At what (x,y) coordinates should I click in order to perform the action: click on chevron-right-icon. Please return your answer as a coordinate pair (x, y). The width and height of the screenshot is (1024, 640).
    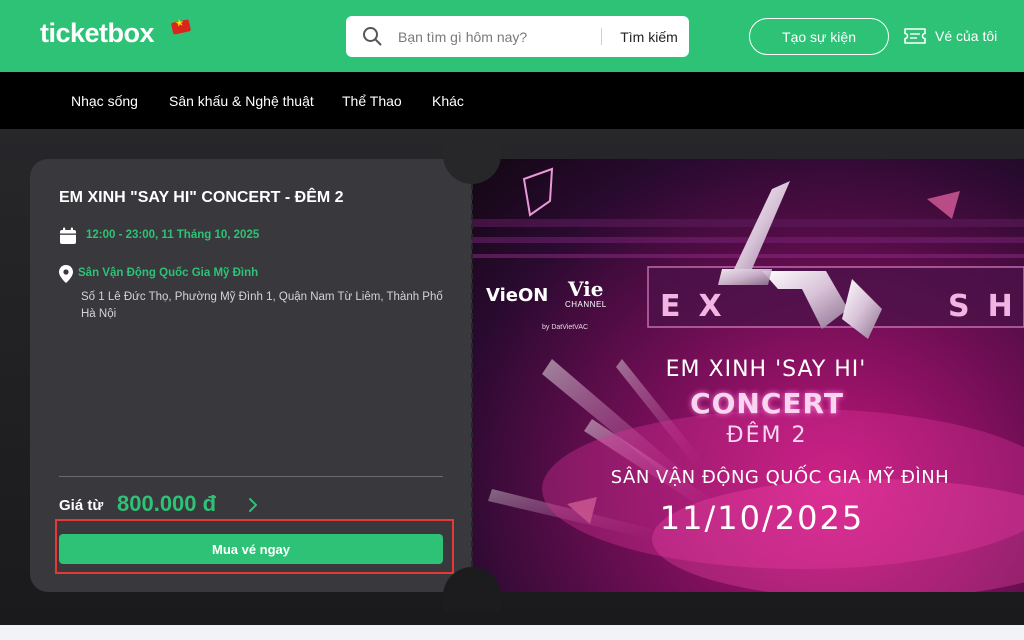
    Looking at the image, I should click on (253, 505).